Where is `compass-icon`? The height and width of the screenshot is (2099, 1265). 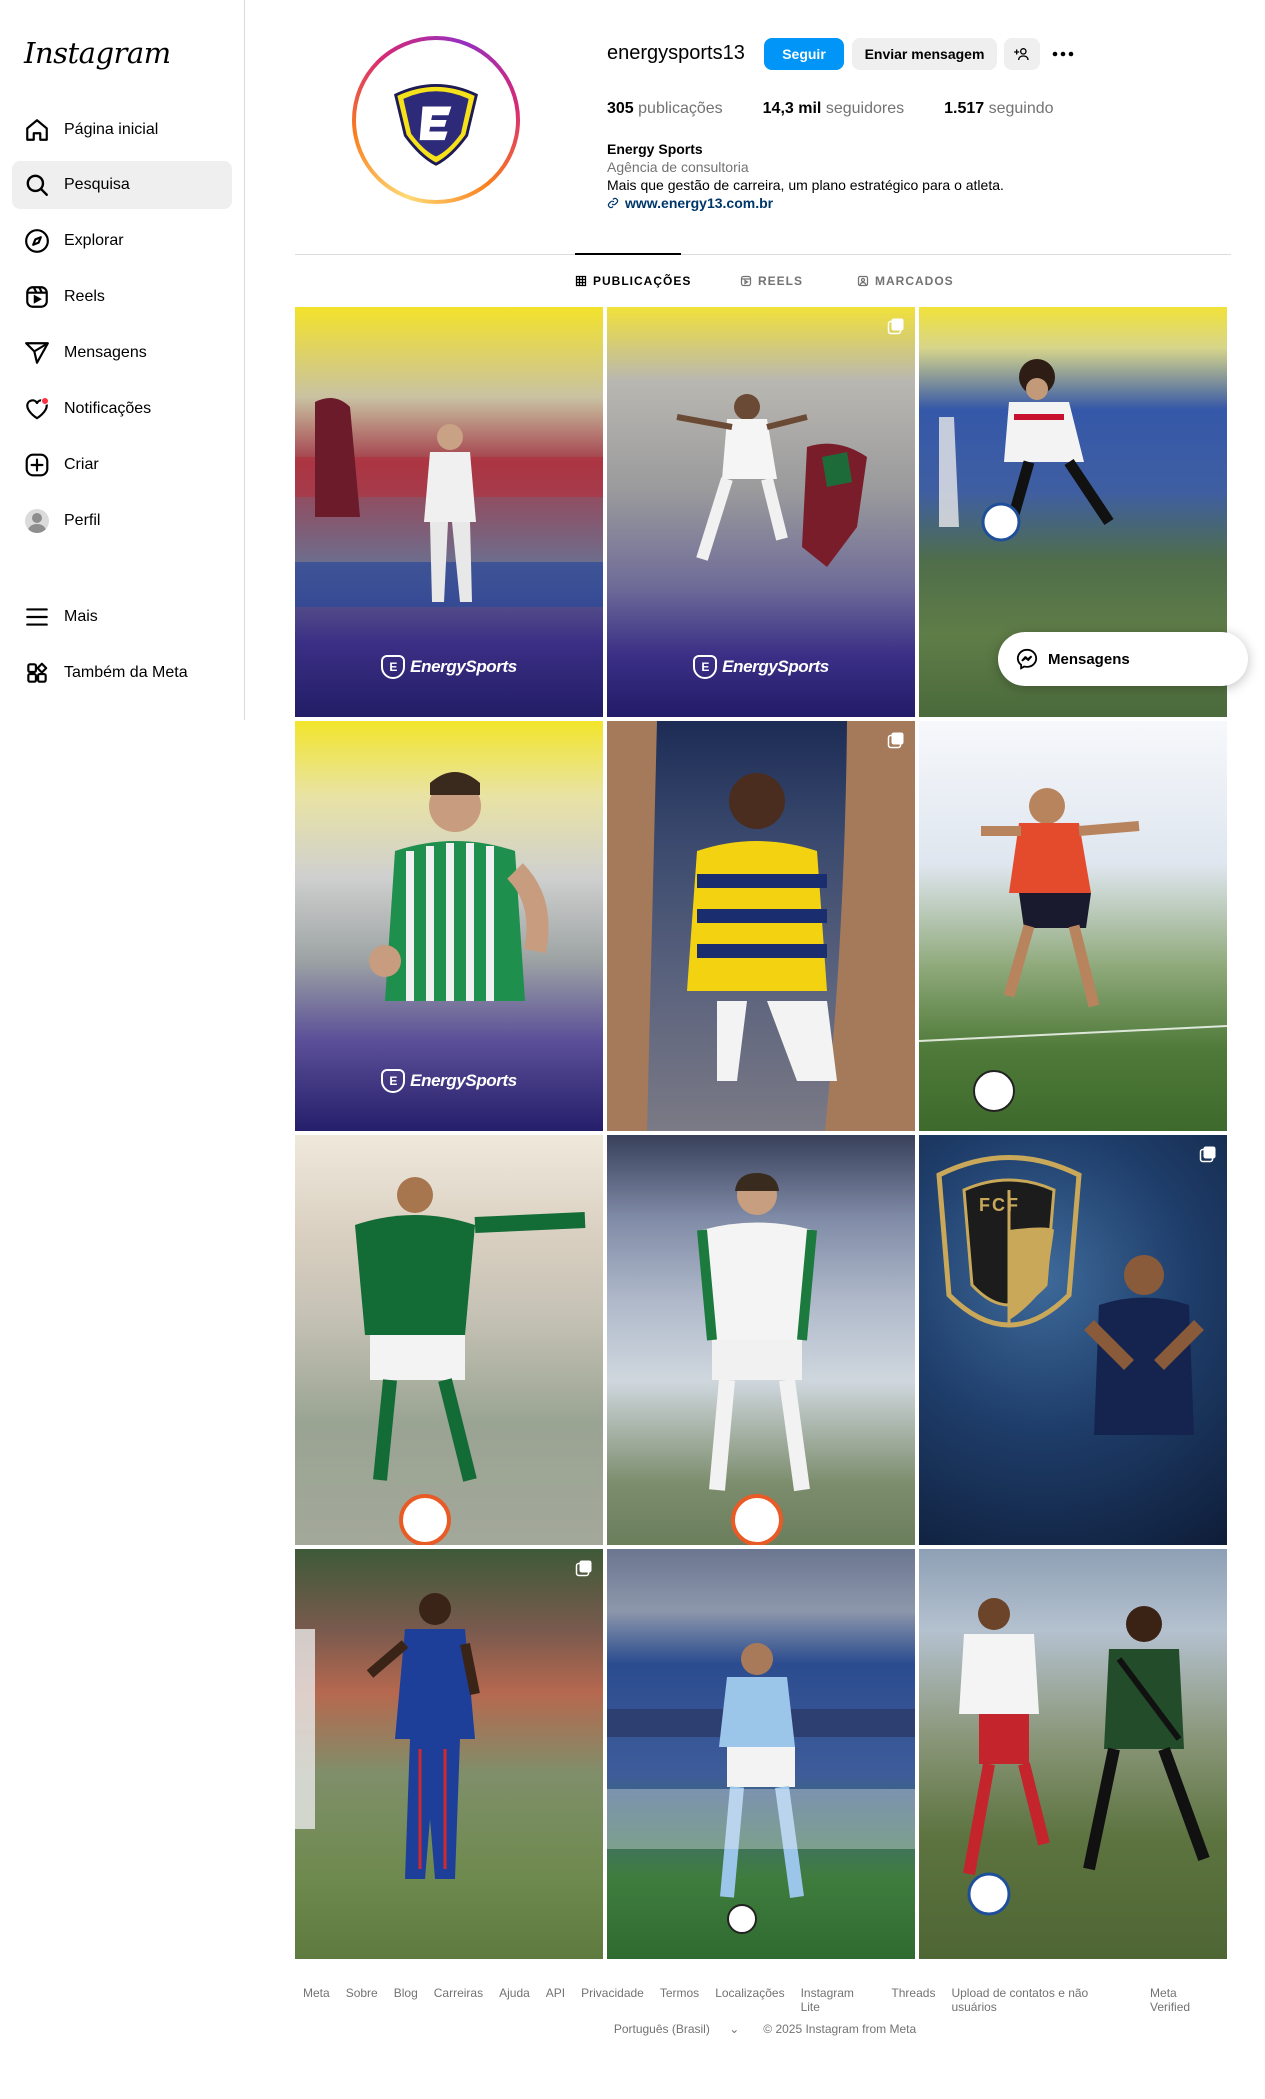
compass-icon is located at coordinates (37, 241).